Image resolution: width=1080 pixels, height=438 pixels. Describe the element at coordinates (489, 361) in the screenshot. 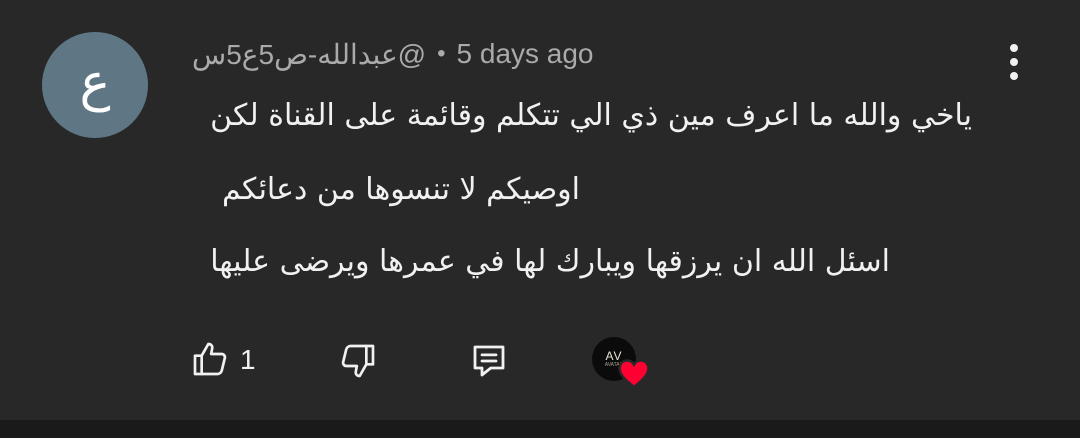

I see `reply-icon` at that location.